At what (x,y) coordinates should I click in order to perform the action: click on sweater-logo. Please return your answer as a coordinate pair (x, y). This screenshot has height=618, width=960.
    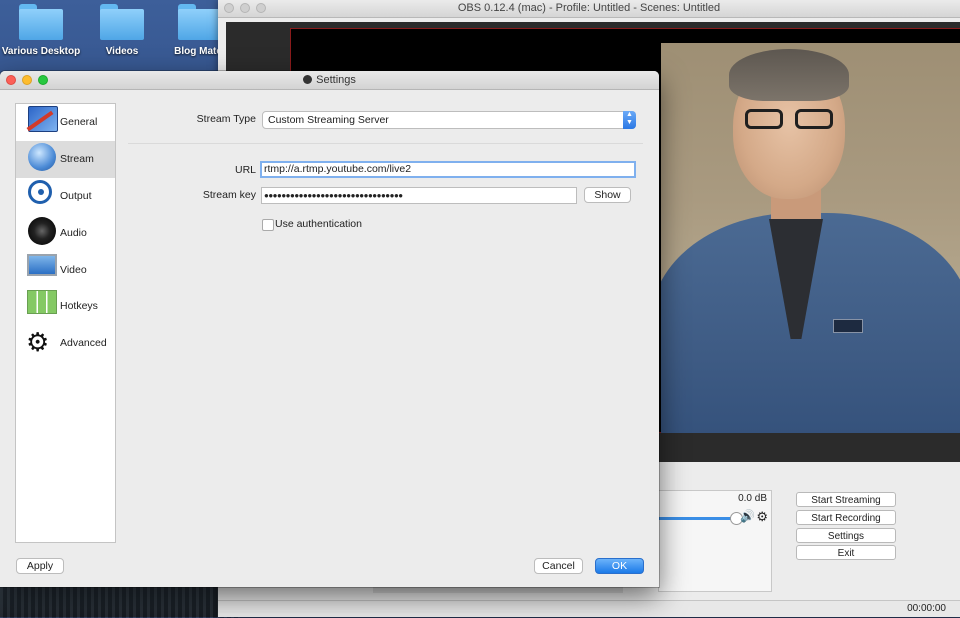
    Looking at the image, I should click on (848, 326).